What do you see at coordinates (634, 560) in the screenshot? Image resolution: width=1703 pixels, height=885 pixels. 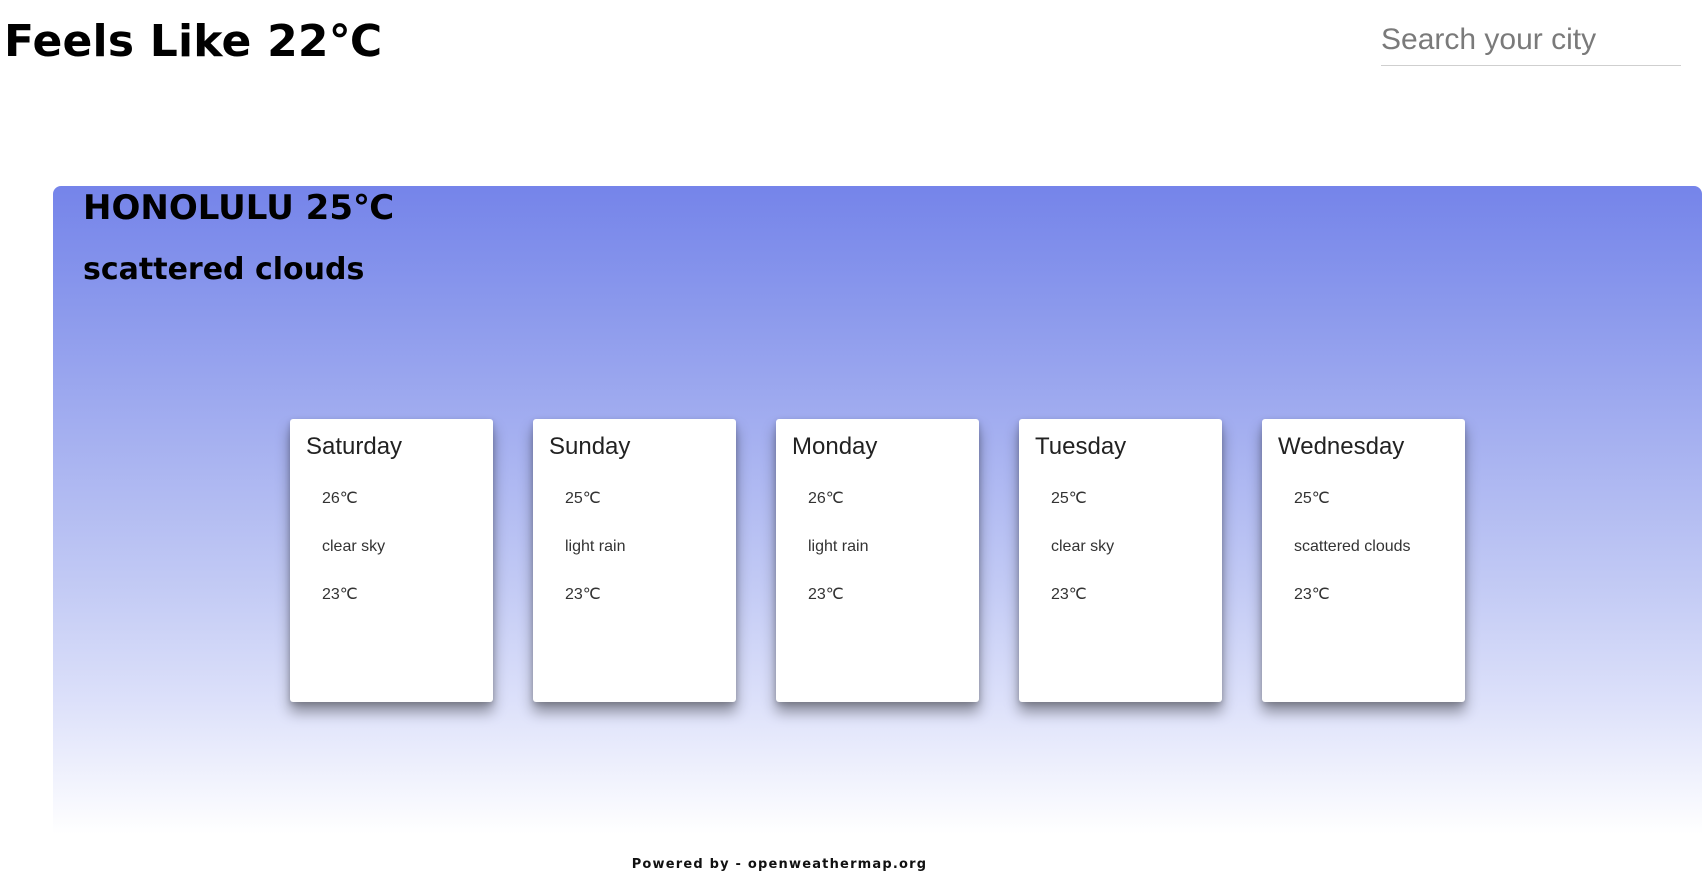 I see `forecast-card-sunday: Sunday 25℃ light rain 23℃` at bounding box center [634, 560].